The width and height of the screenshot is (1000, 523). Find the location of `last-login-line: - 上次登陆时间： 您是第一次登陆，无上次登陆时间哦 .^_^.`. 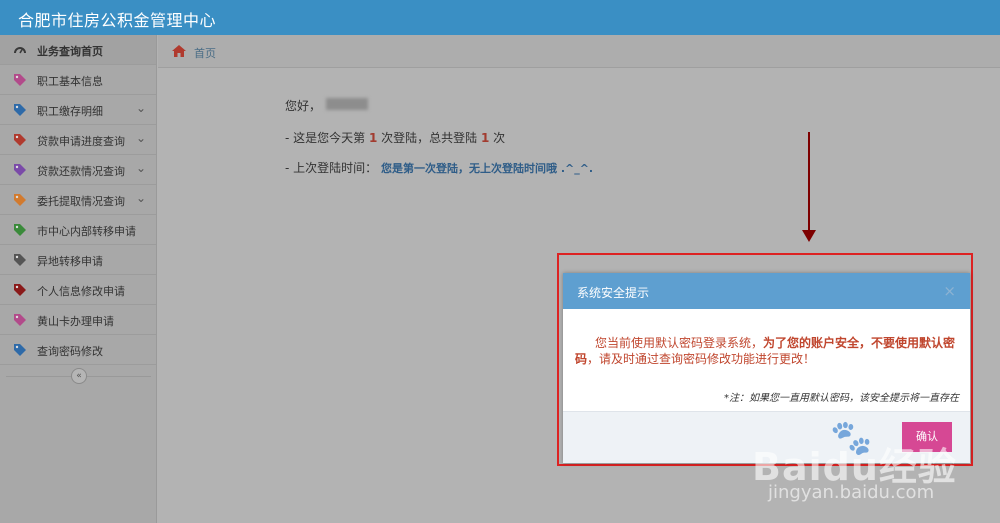

last-login-line: - 上次登陆时间： 您是第一次登陆，无上次登陆时间哦 .^_^. is located at coordinates (439, 168).